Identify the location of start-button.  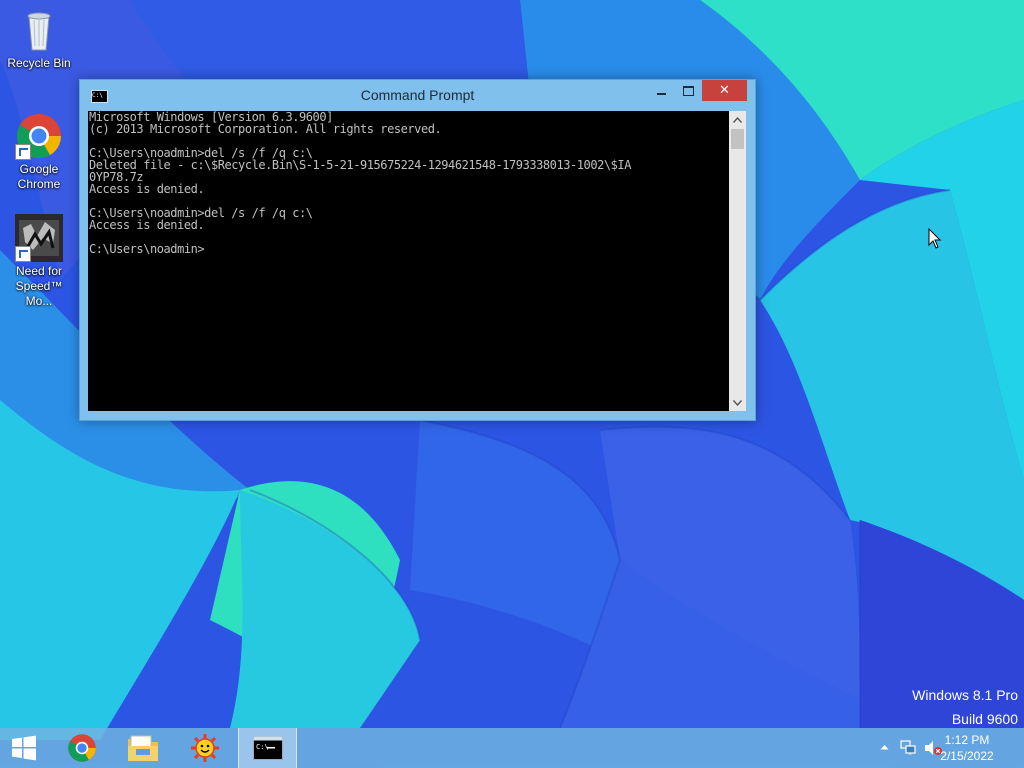
(24, 748).